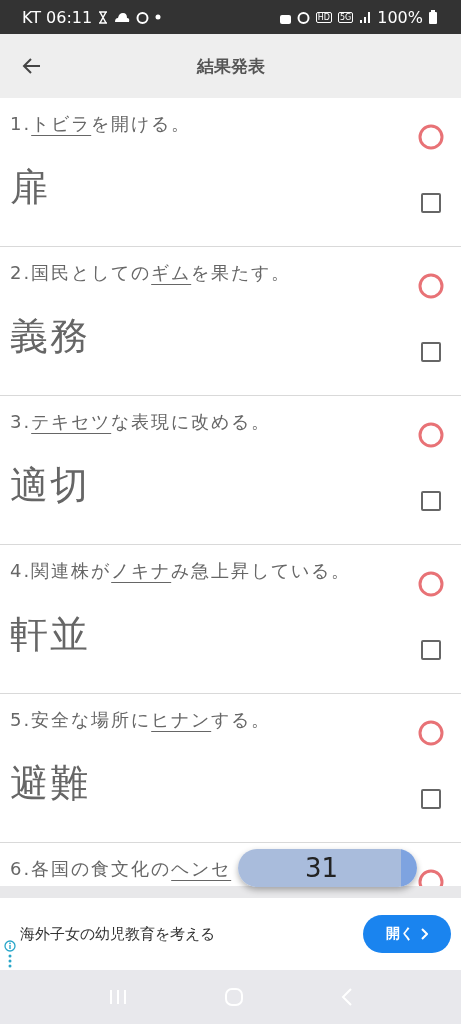 The height and width of the screenshot is (1024, 461). I want to click on answer-text: 軒並, so click(50, 634).